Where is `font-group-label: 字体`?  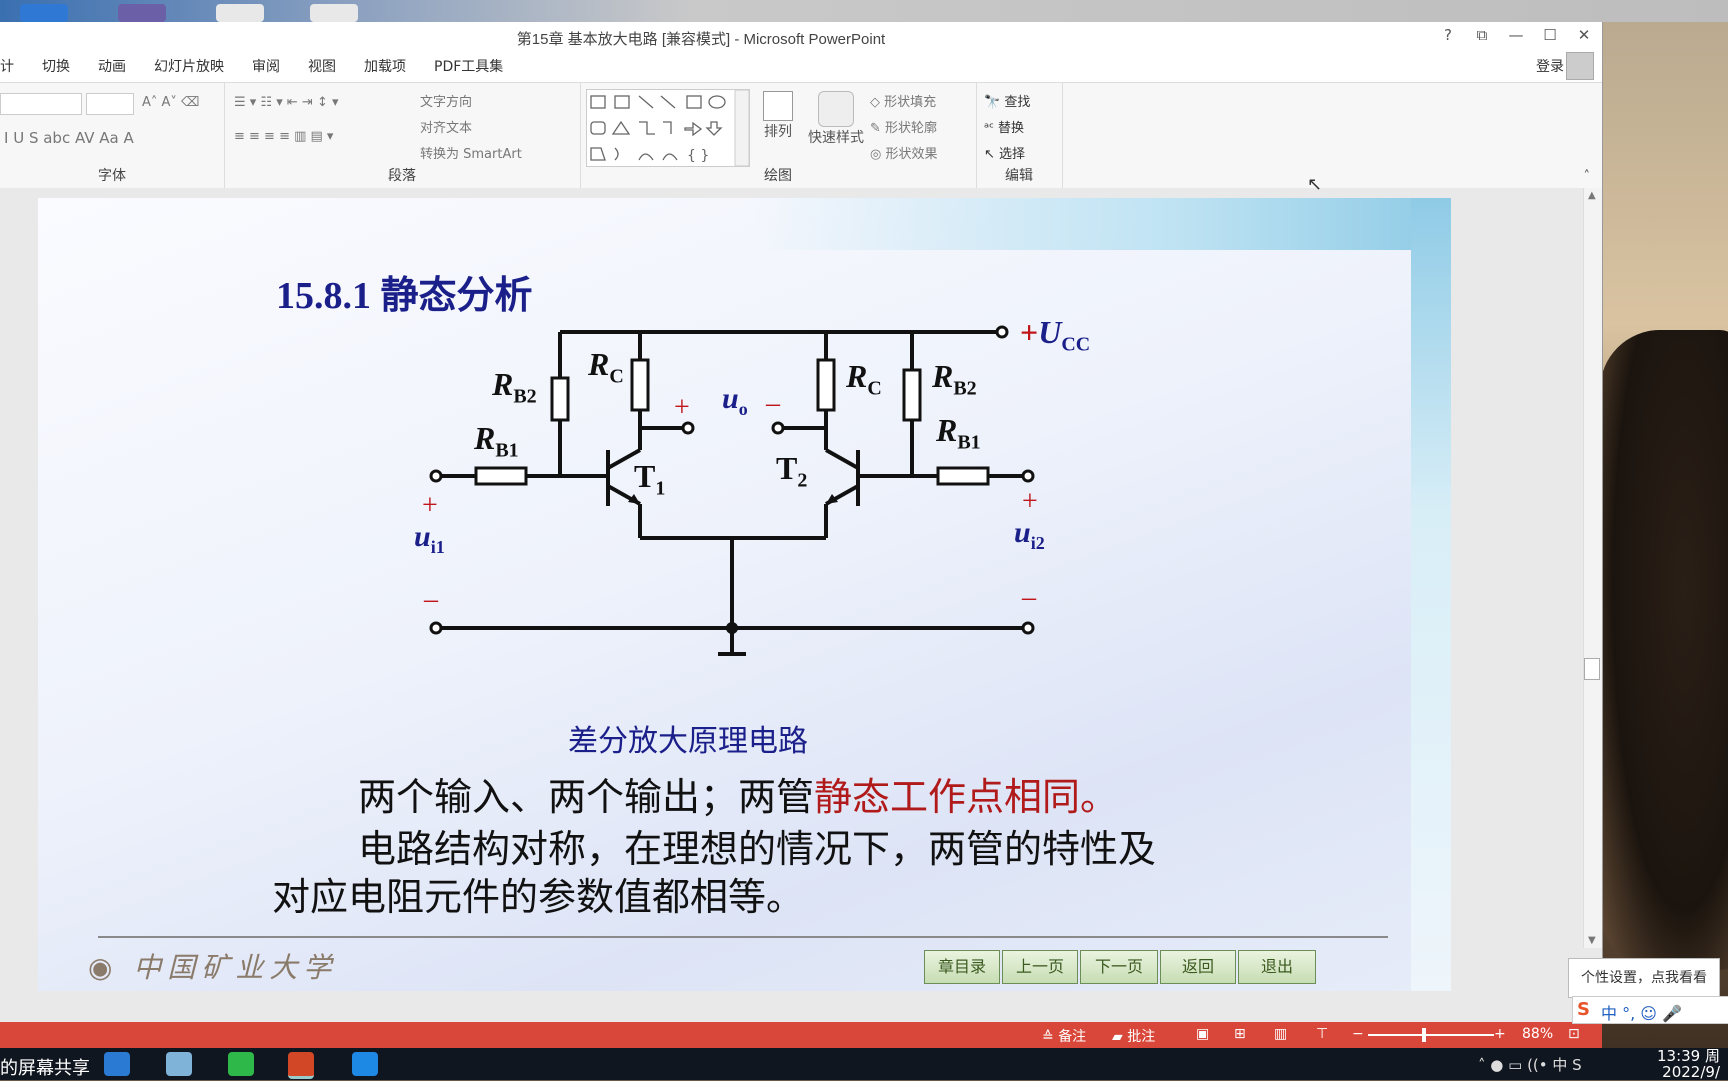 font-group-label: 字体 is located at coordinates (112, 176).